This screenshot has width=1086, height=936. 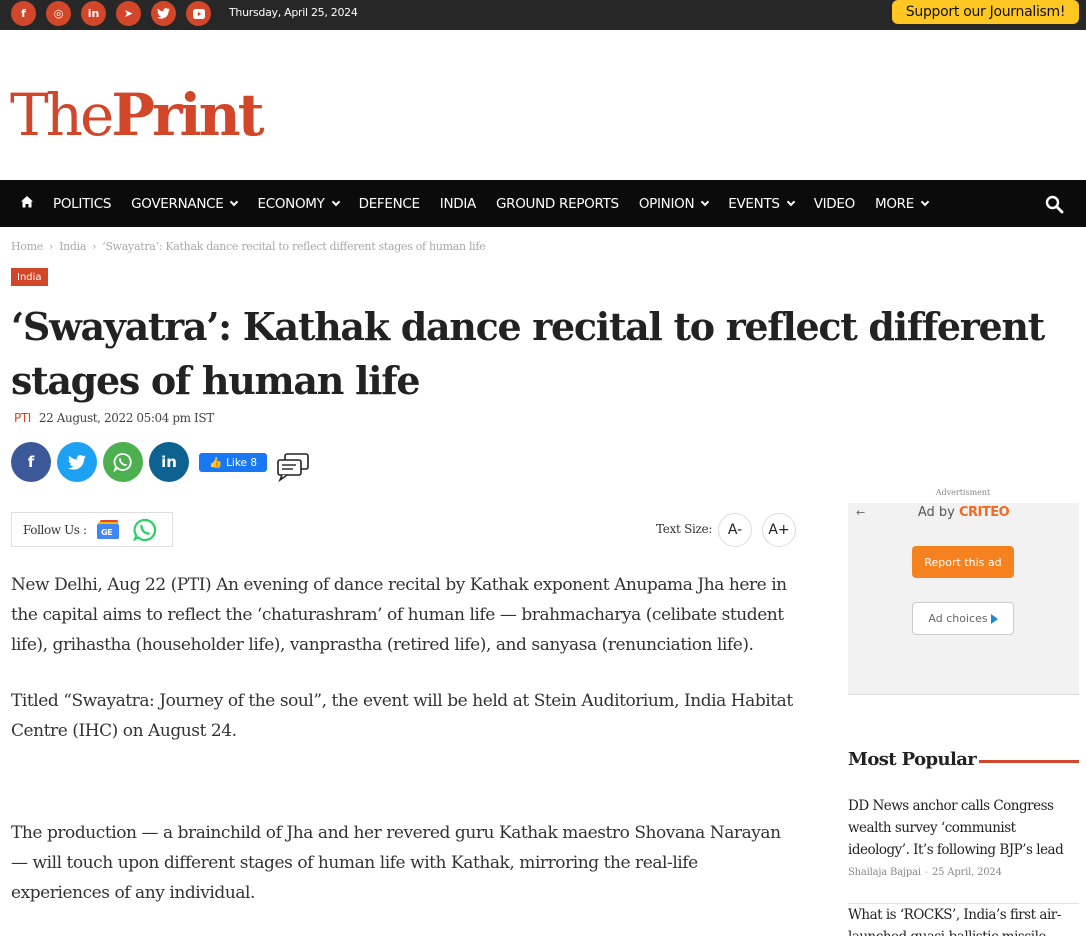 I want to click on theprint-logo: ThePrint, so click(x=137, y=115).